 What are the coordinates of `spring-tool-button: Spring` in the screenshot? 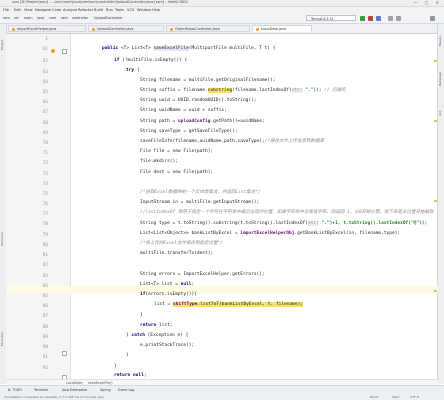 It's located at (105, 390).